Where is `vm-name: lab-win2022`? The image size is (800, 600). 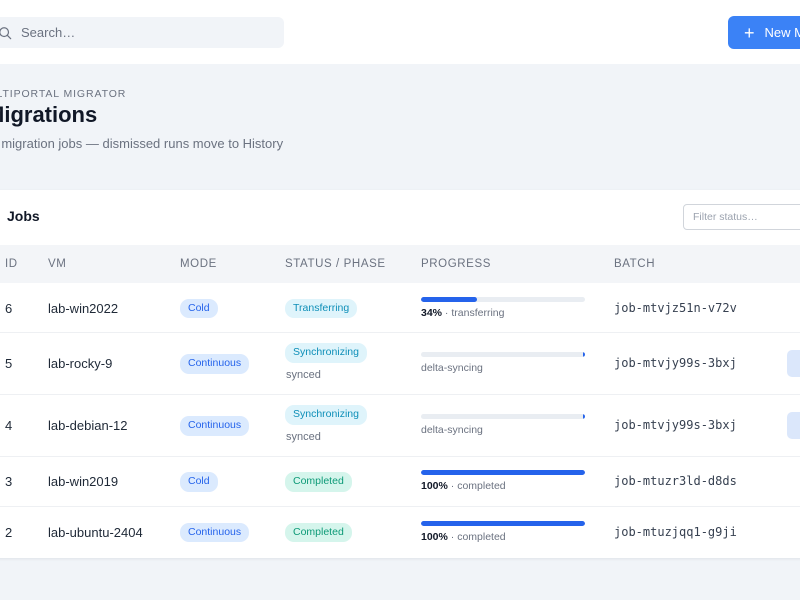
vm-name: lab-win2022 is located at coordinates (83, 308).